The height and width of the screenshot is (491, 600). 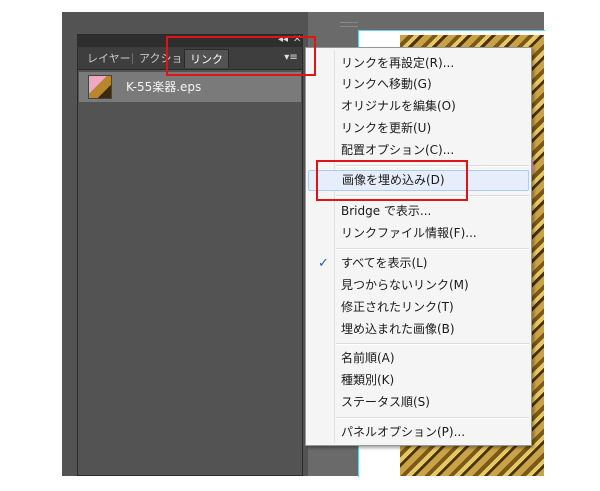 What do you see at coordinates (418, 402) in the screenshot?
I see `menu-item-sort-by-status: ステータス順(S)` at bounding box center [418, 402].